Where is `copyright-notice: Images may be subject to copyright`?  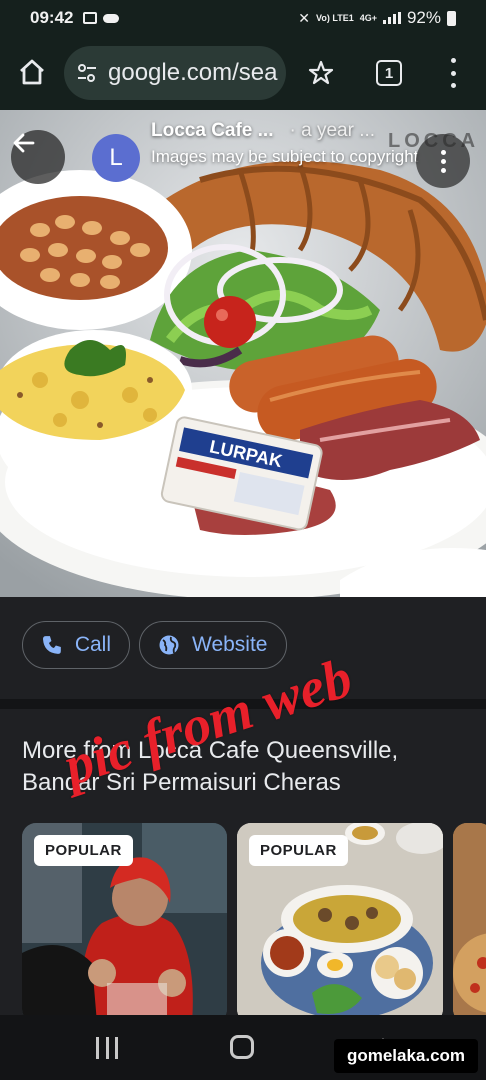 copyright-notice: Images may be subject to copyright is located at coordinates (285, 156).